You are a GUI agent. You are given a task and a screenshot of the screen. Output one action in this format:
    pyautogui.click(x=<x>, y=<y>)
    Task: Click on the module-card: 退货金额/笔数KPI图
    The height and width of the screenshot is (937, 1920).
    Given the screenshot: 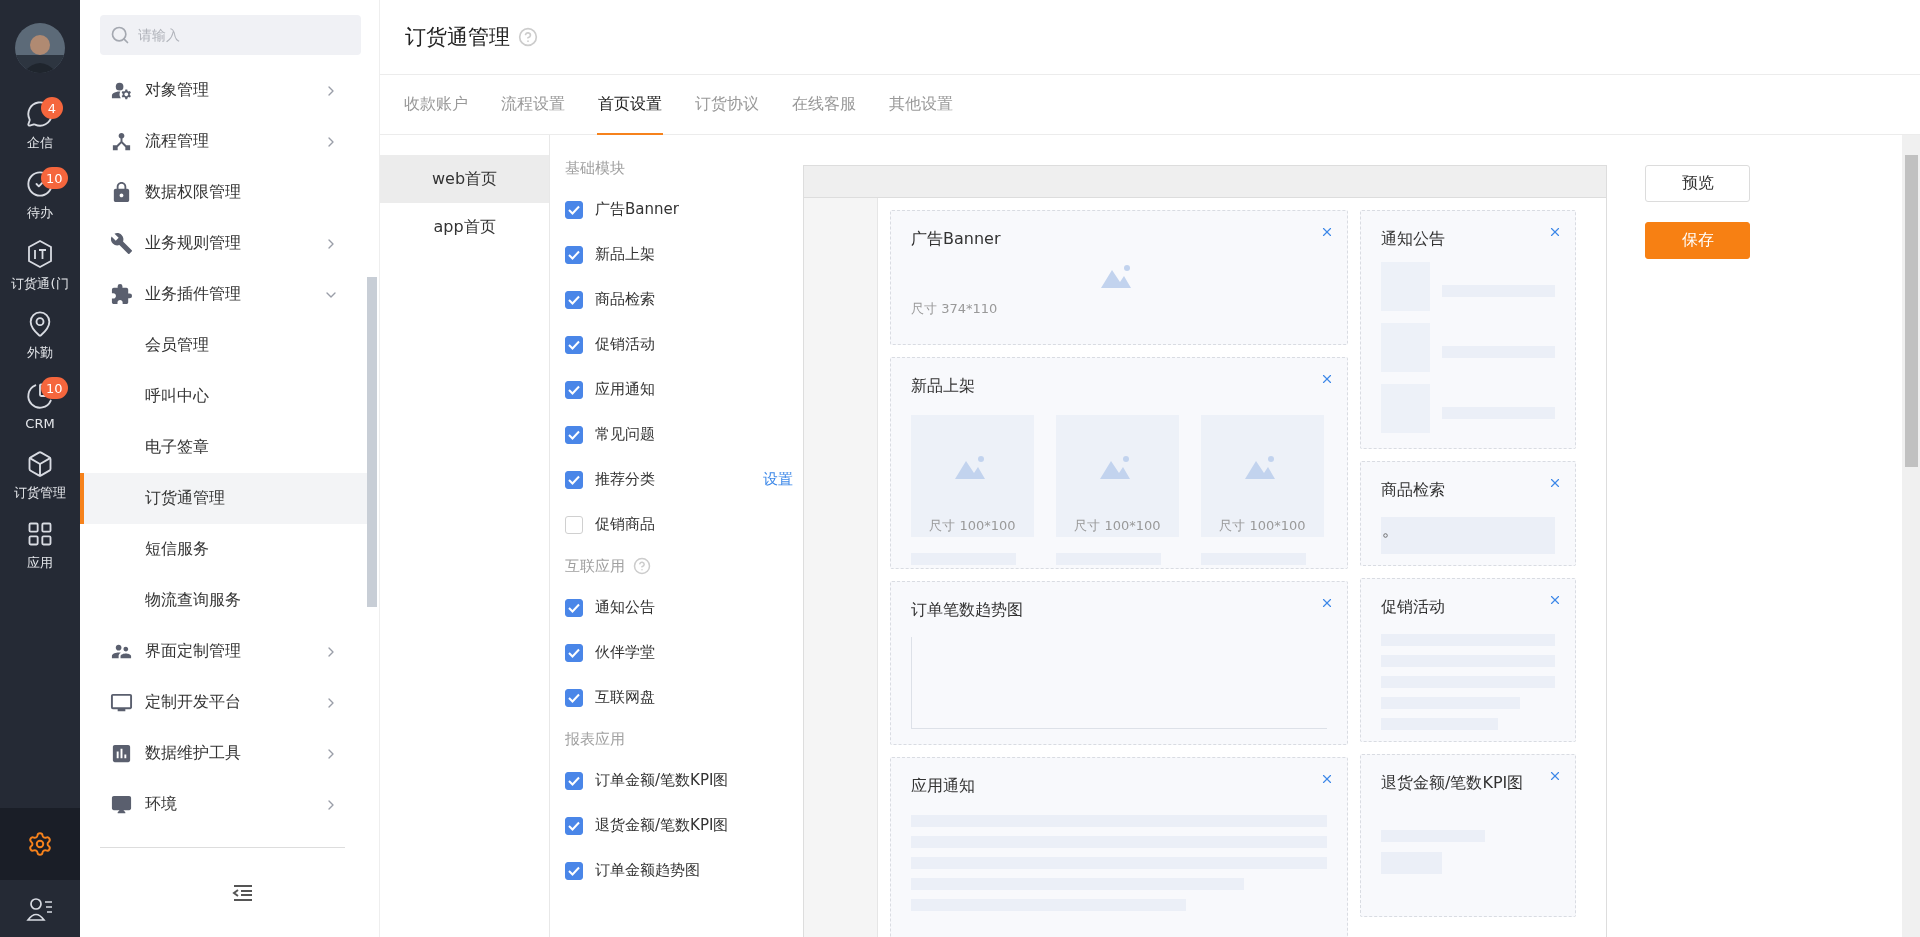 What is the action you would take?
    pyautogui.click(x=1468, y=835)
    